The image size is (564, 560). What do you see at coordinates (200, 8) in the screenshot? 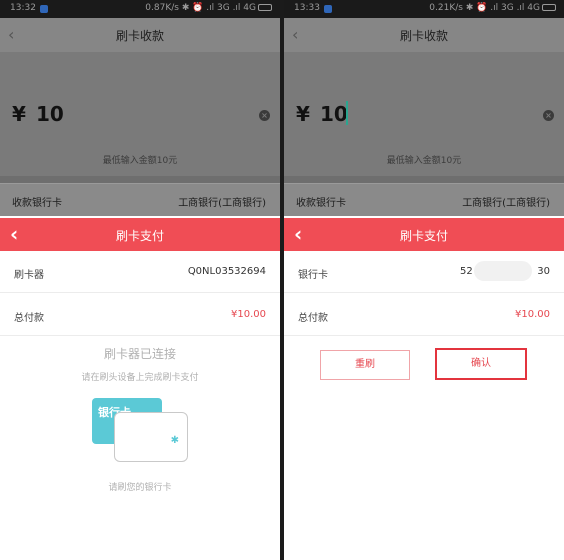
I see `status-network-text: 0.87K/s ✱ ⏰ .ıl 3G .ıl 4G` at bounding box center [200, 8].